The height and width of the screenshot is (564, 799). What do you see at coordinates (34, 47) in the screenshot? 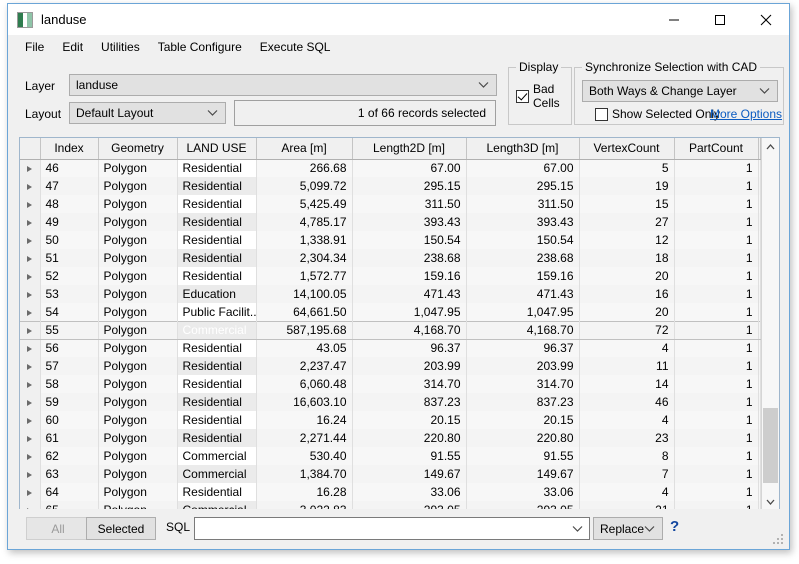
I see `menu-file: File` at bounding box center [34, 47].